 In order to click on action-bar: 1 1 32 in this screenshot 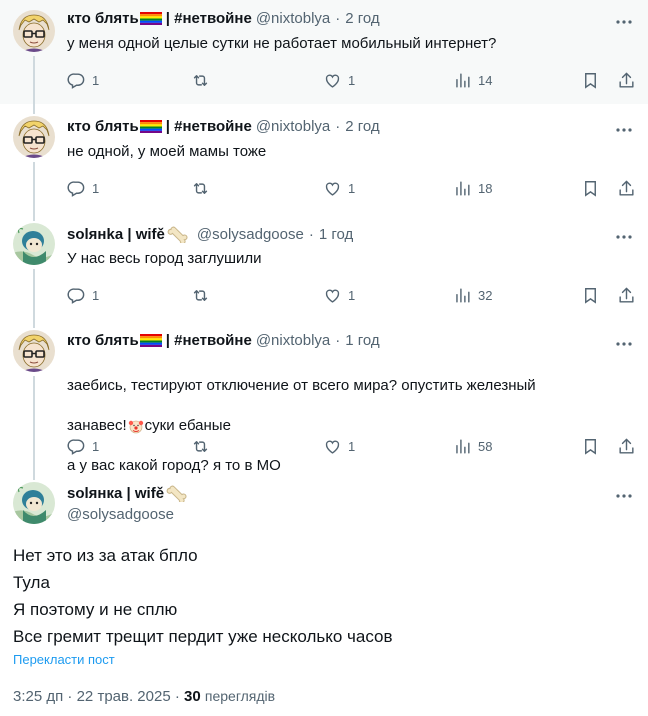, I will do `click(352, 295)`.